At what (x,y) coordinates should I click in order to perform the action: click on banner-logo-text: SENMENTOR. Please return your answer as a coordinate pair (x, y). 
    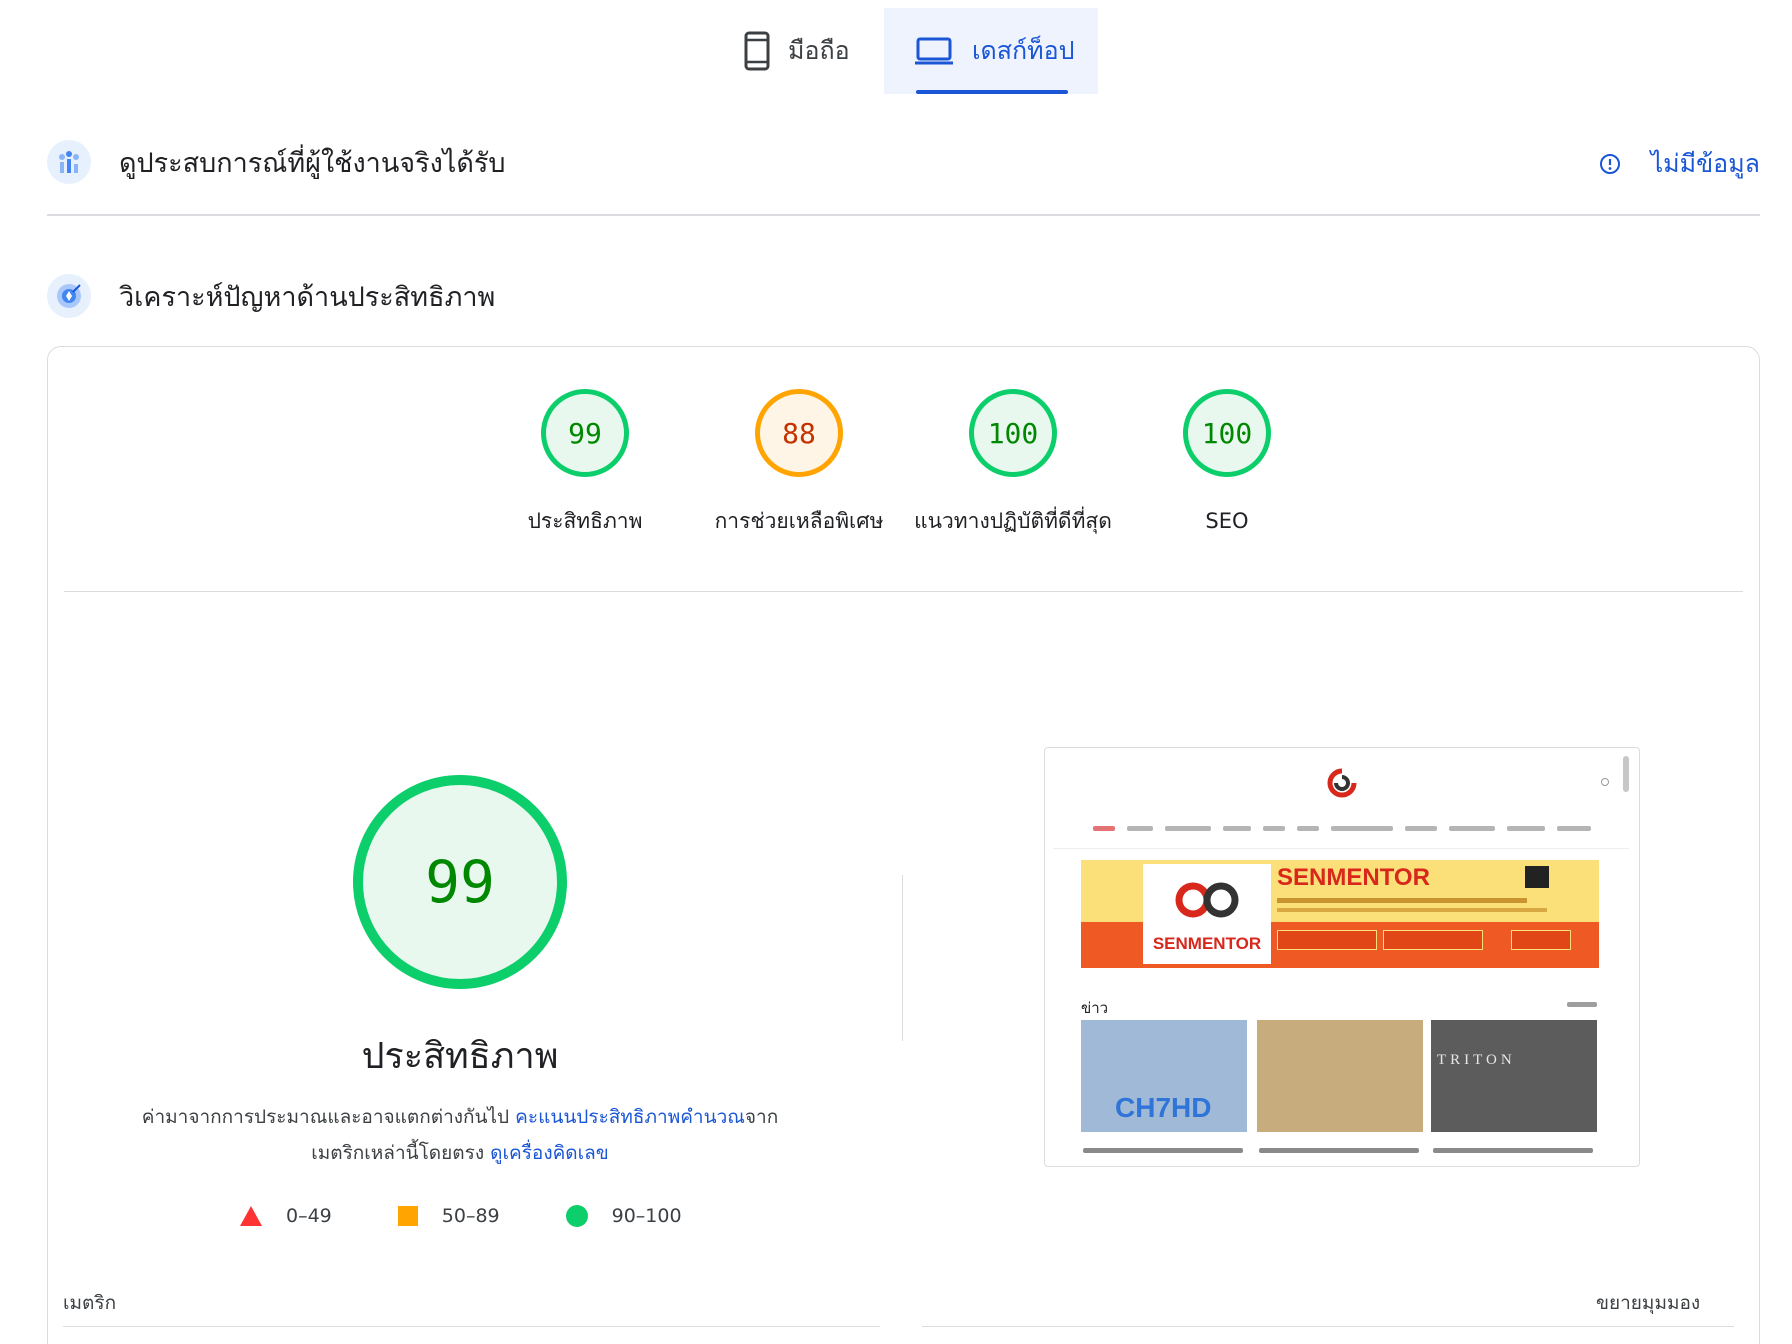
    Looking at the image, I should click on (1207, 943).